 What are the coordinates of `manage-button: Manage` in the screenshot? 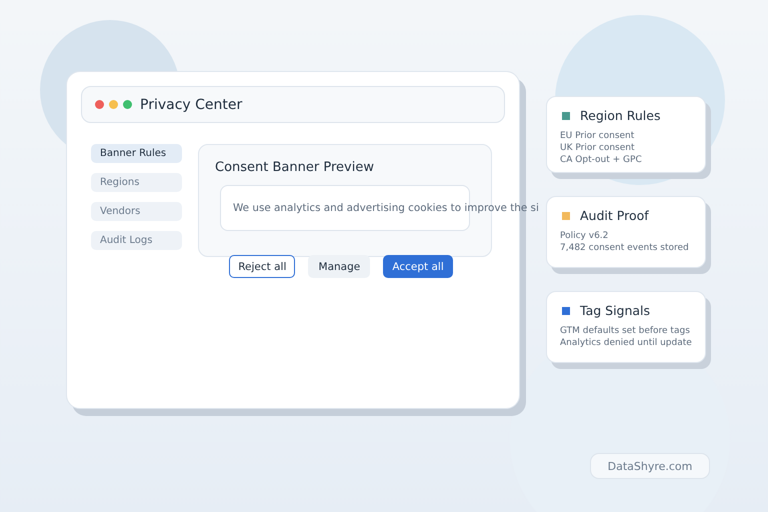 It's located at (339, 266).